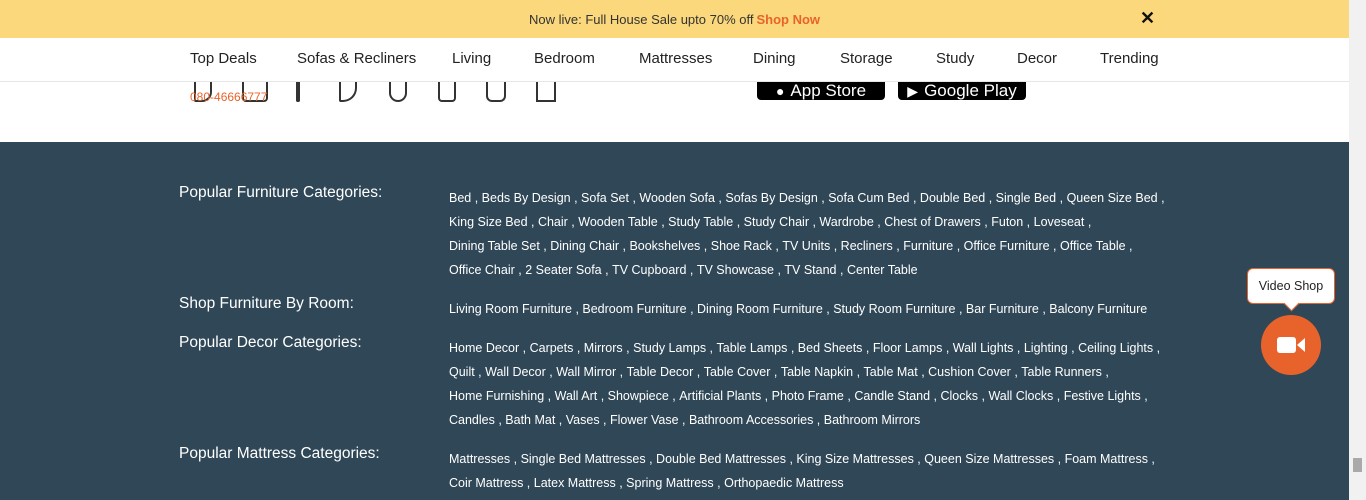 The width and height of the screenshot is (1366, 500). What do you see at coordinates (675, 58) in the screenshot?
I see `nav-item-mattresses: Mattresses` at bounding box center [675, 58].